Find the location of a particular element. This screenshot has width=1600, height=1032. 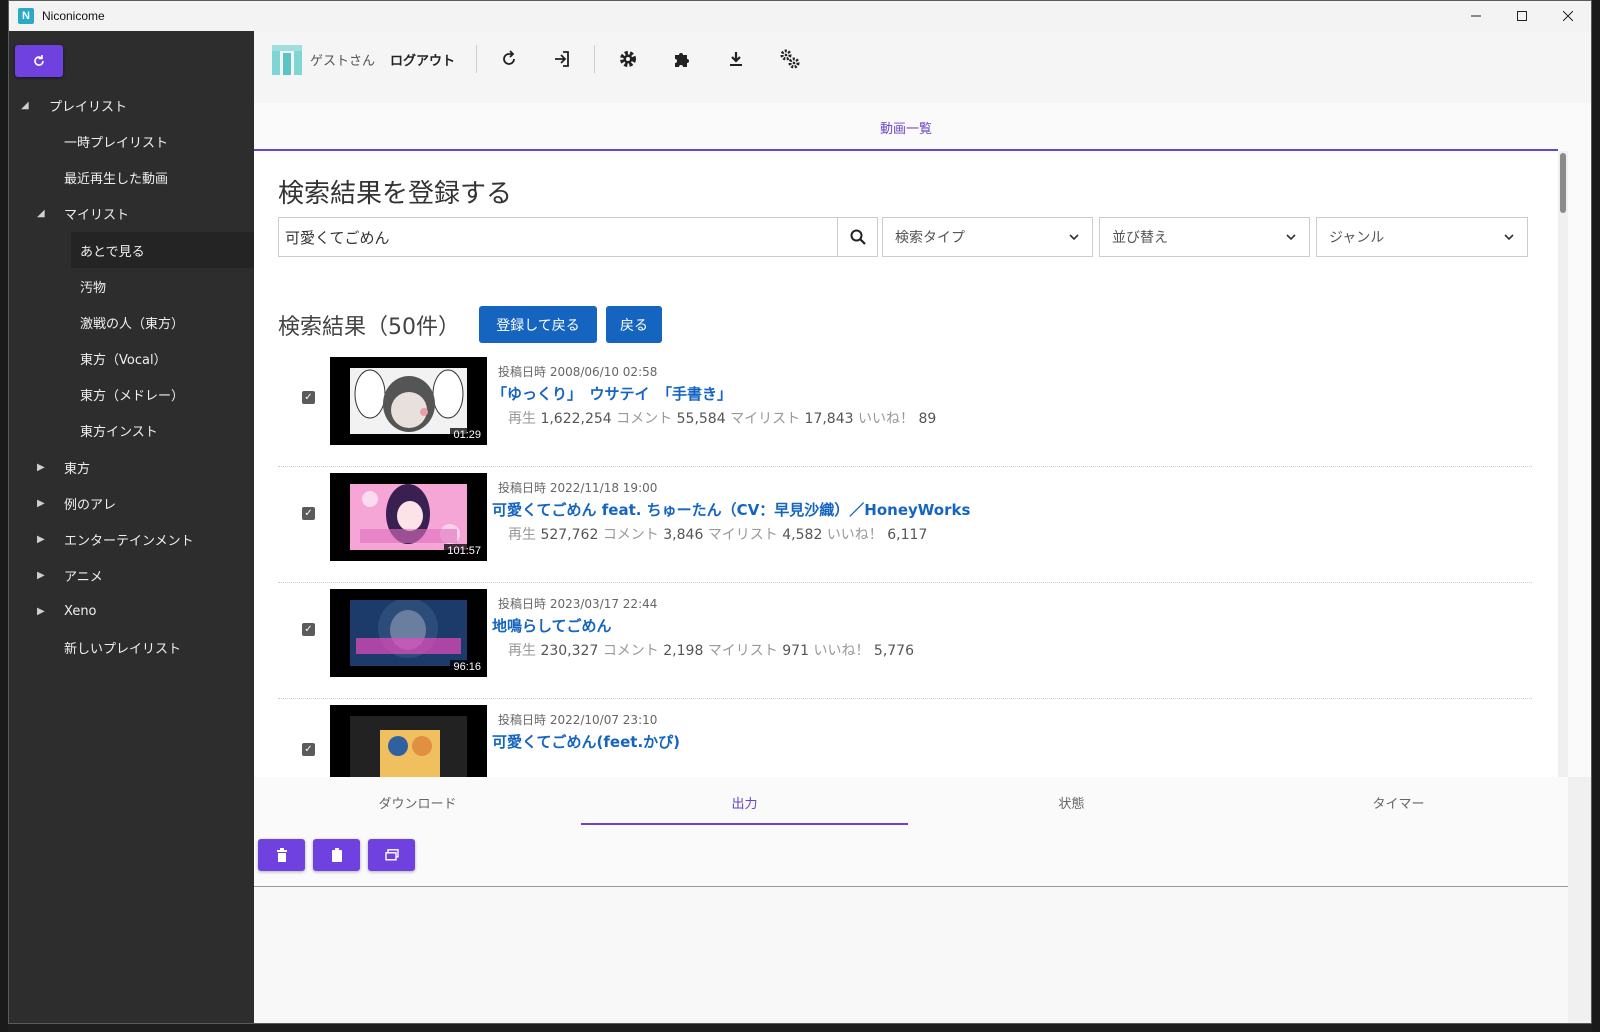

tree-item-rei-no-are: ▶ 例のアレ is located at coordinates (131, 503).